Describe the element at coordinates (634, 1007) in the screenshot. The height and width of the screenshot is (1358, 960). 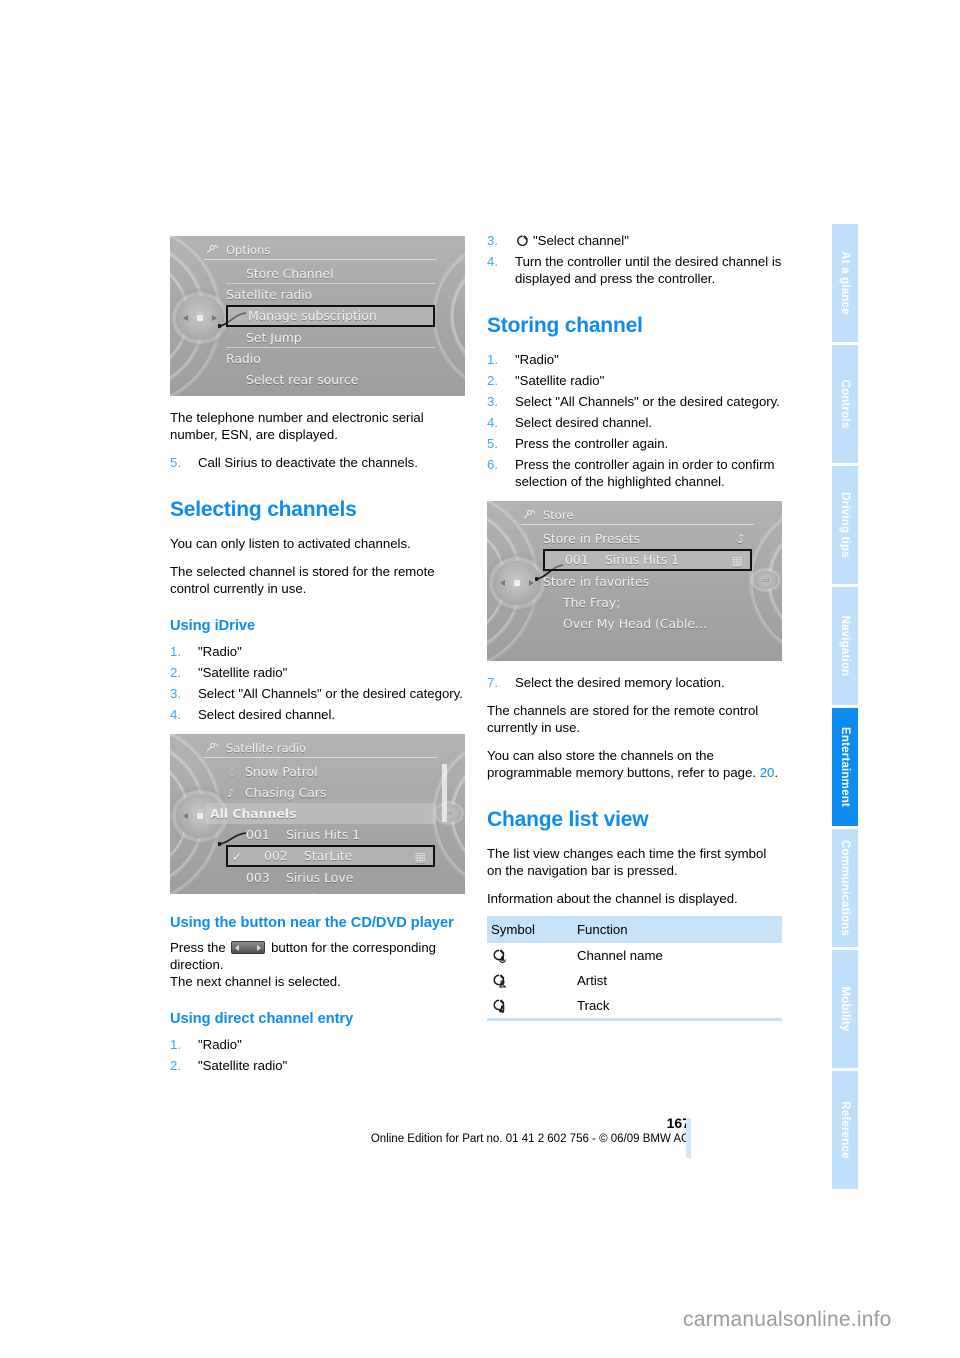
I see `table-row: Track` at that location.